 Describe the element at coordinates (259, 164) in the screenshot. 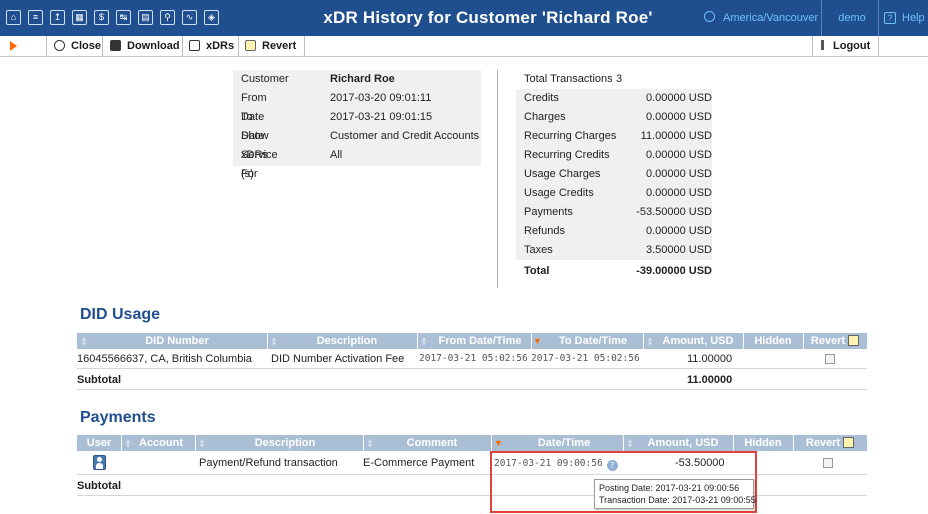

I see `service-label: Service (s)` at that location.